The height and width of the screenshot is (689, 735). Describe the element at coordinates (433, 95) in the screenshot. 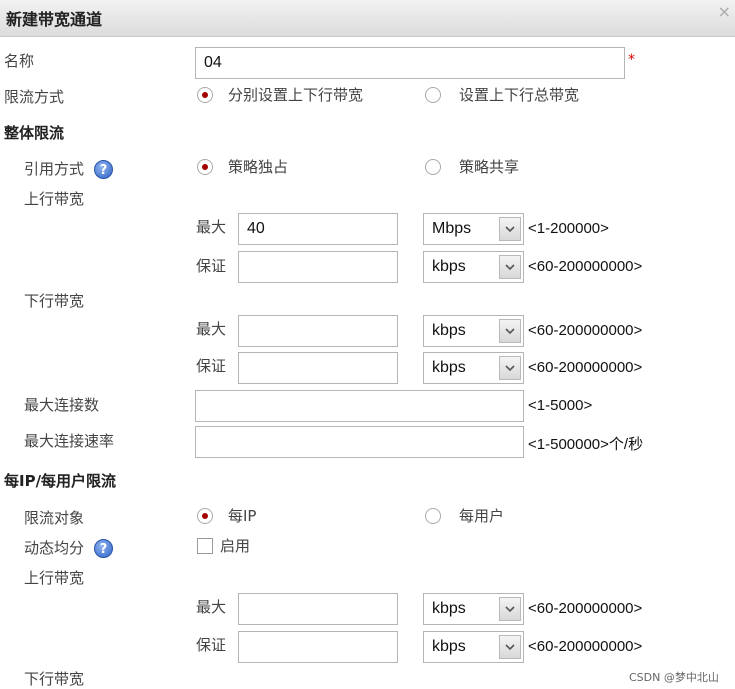

I see `radio-total-bandwidth` at that location.